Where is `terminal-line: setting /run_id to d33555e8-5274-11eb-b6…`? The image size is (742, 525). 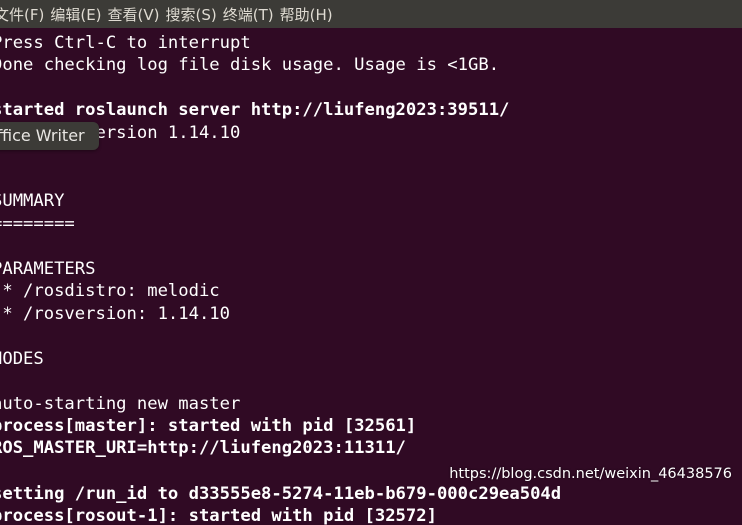
terminal-line: setting /run_id to d33555e8-5274-11eb-b6… is located at coordinates (281, 494).